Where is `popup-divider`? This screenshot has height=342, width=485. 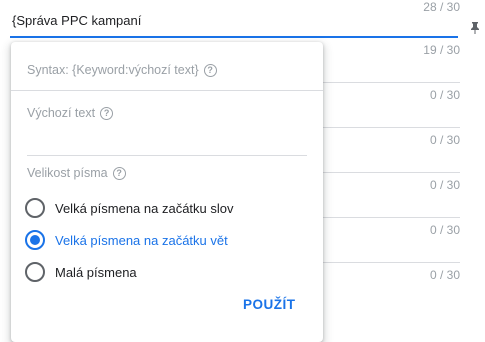 popup-divider is located at coordinates (167, 90).